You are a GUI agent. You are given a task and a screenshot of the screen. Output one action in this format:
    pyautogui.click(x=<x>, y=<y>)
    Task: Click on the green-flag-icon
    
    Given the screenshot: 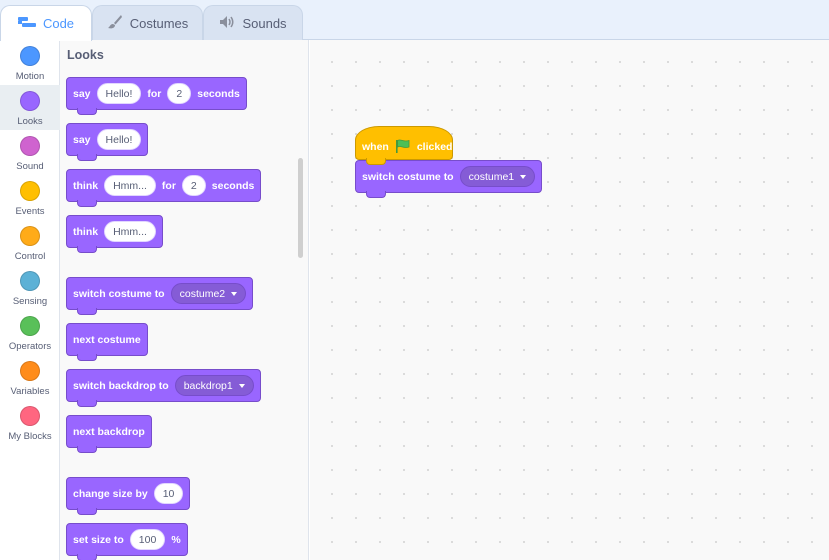 What is the action you would take?
    pyautogui.click(x=403, y=147)
    